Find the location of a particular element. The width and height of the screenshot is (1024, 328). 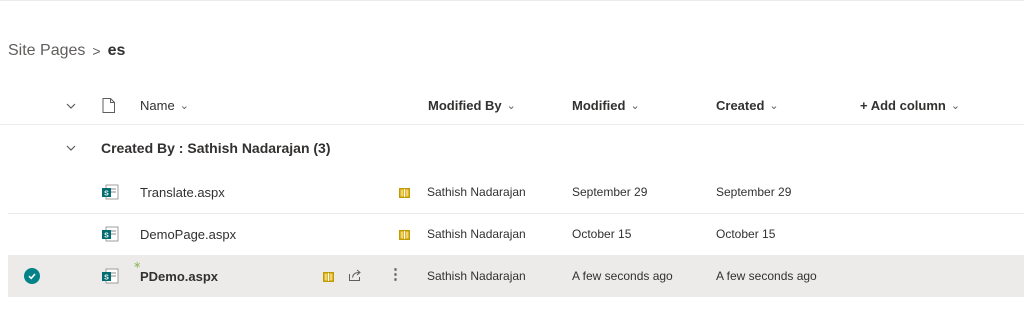

modified-cell: October 15 is located at coordinates (602, 234).